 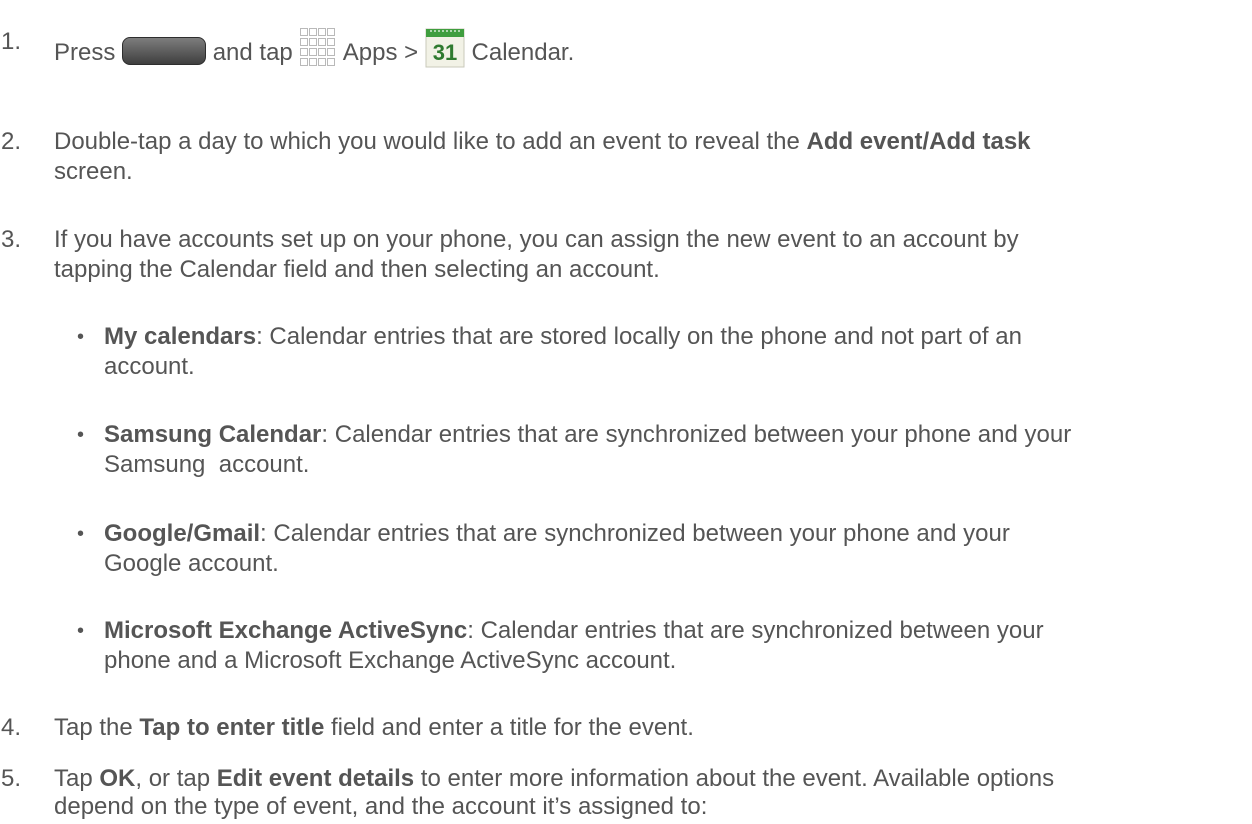 I want to click on calendar-text: Calendar., so click(x=523, y=52).